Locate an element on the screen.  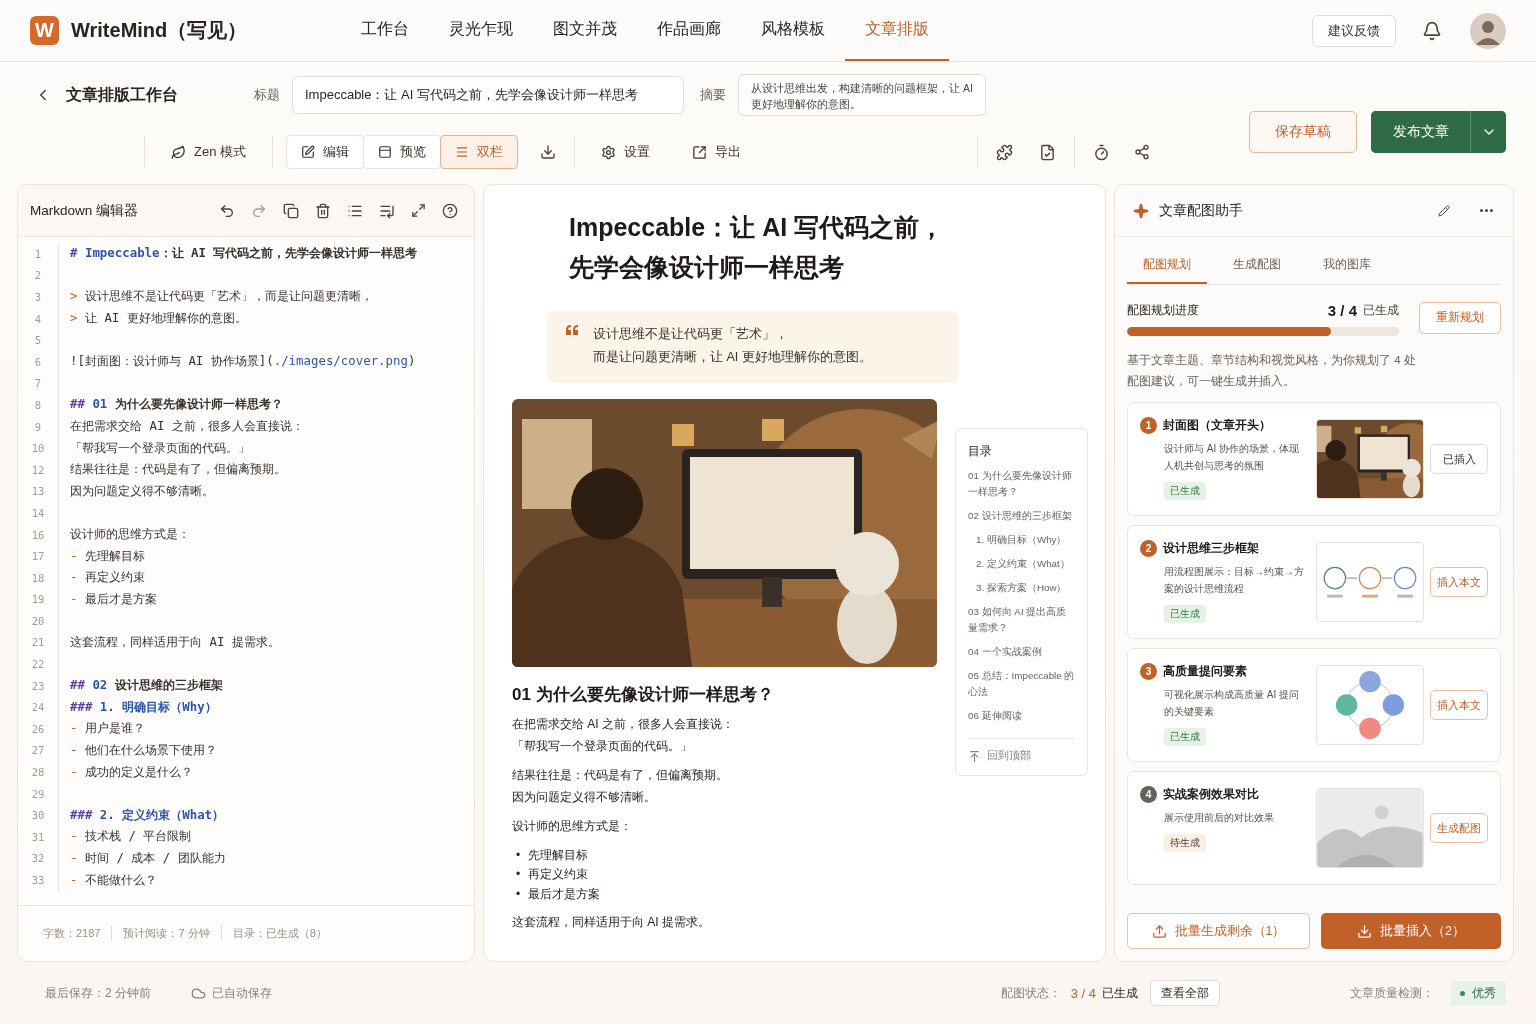
nav-tab: 灵光乍现 is located at coordinates (481, 30).